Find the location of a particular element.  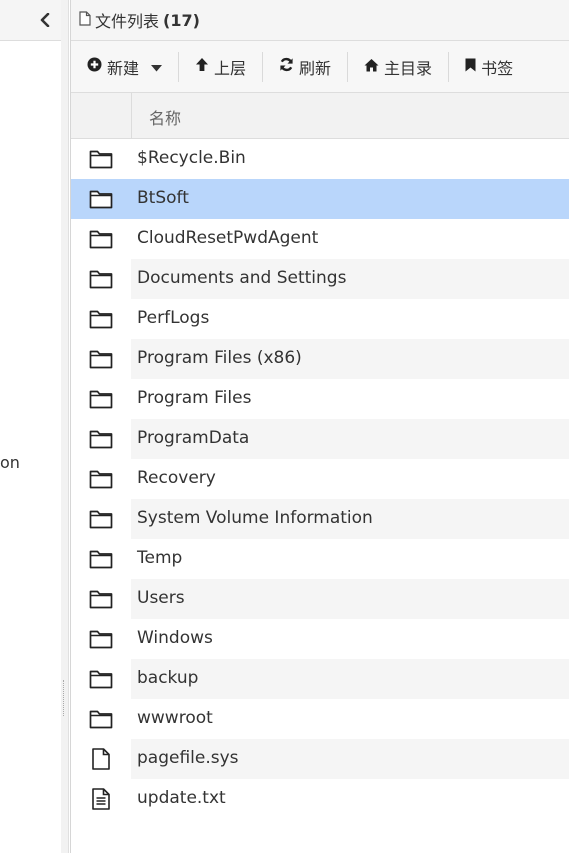

refresh-label: 刷新 is located at coordinates (315, 68).